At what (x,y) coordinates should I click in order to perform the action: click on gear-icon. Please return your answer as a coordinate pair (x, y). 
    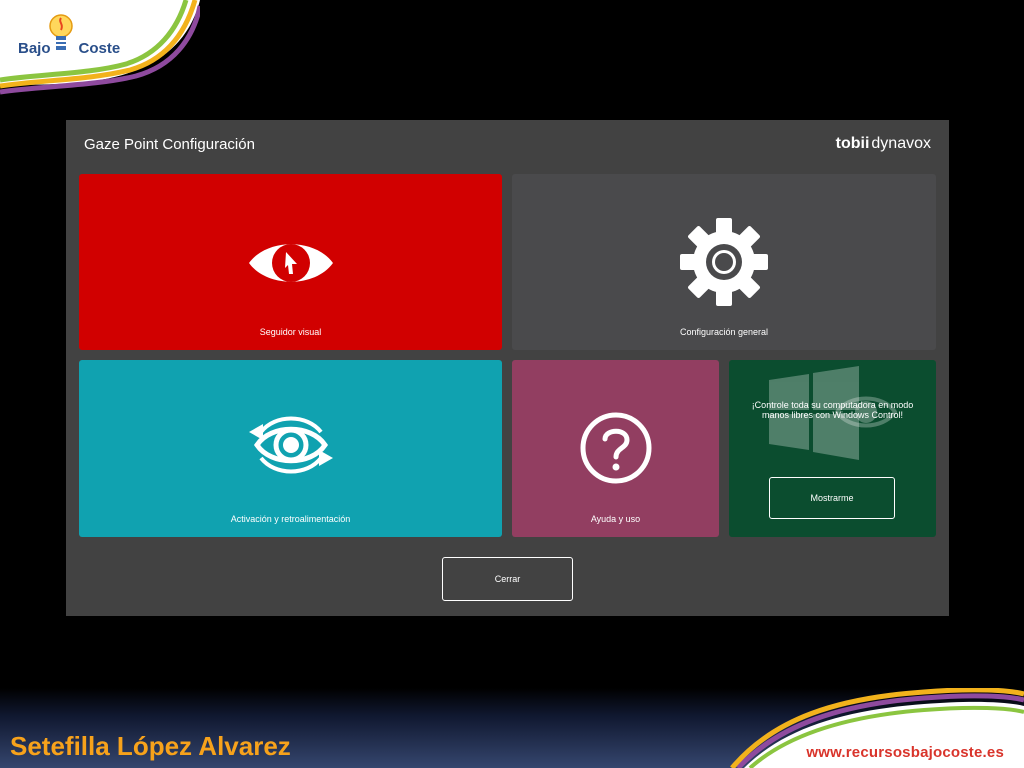
    Looking at the image, I should click on (724, 262).